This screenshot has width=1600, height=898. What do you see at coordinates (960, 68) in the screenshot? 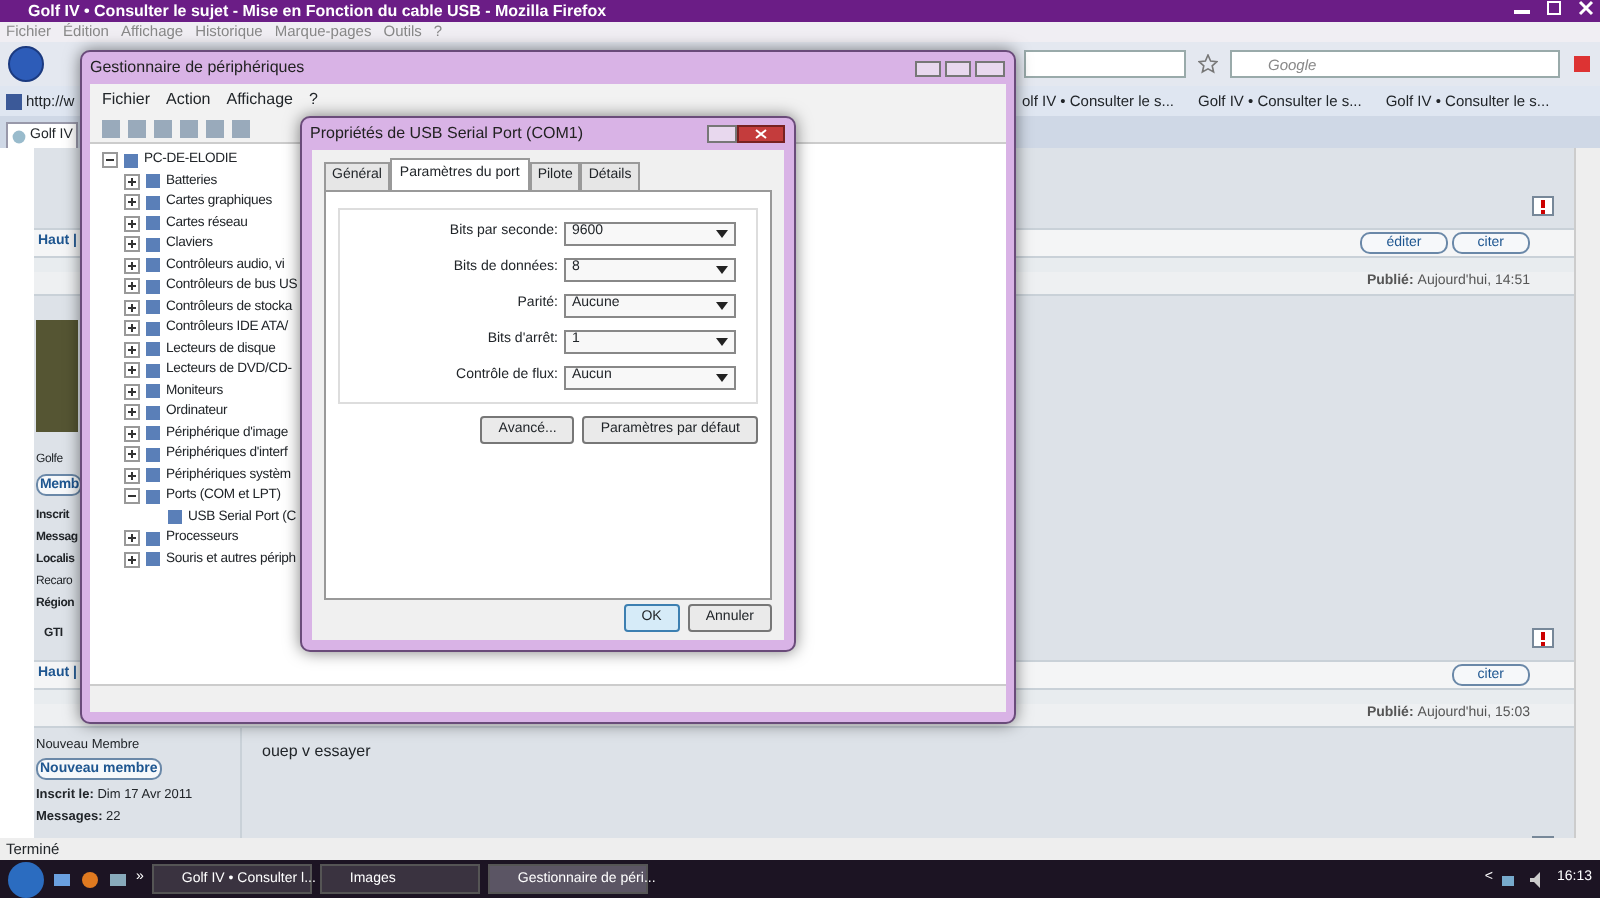
I see `window-controls-icon` at bounding box center [960, 68].